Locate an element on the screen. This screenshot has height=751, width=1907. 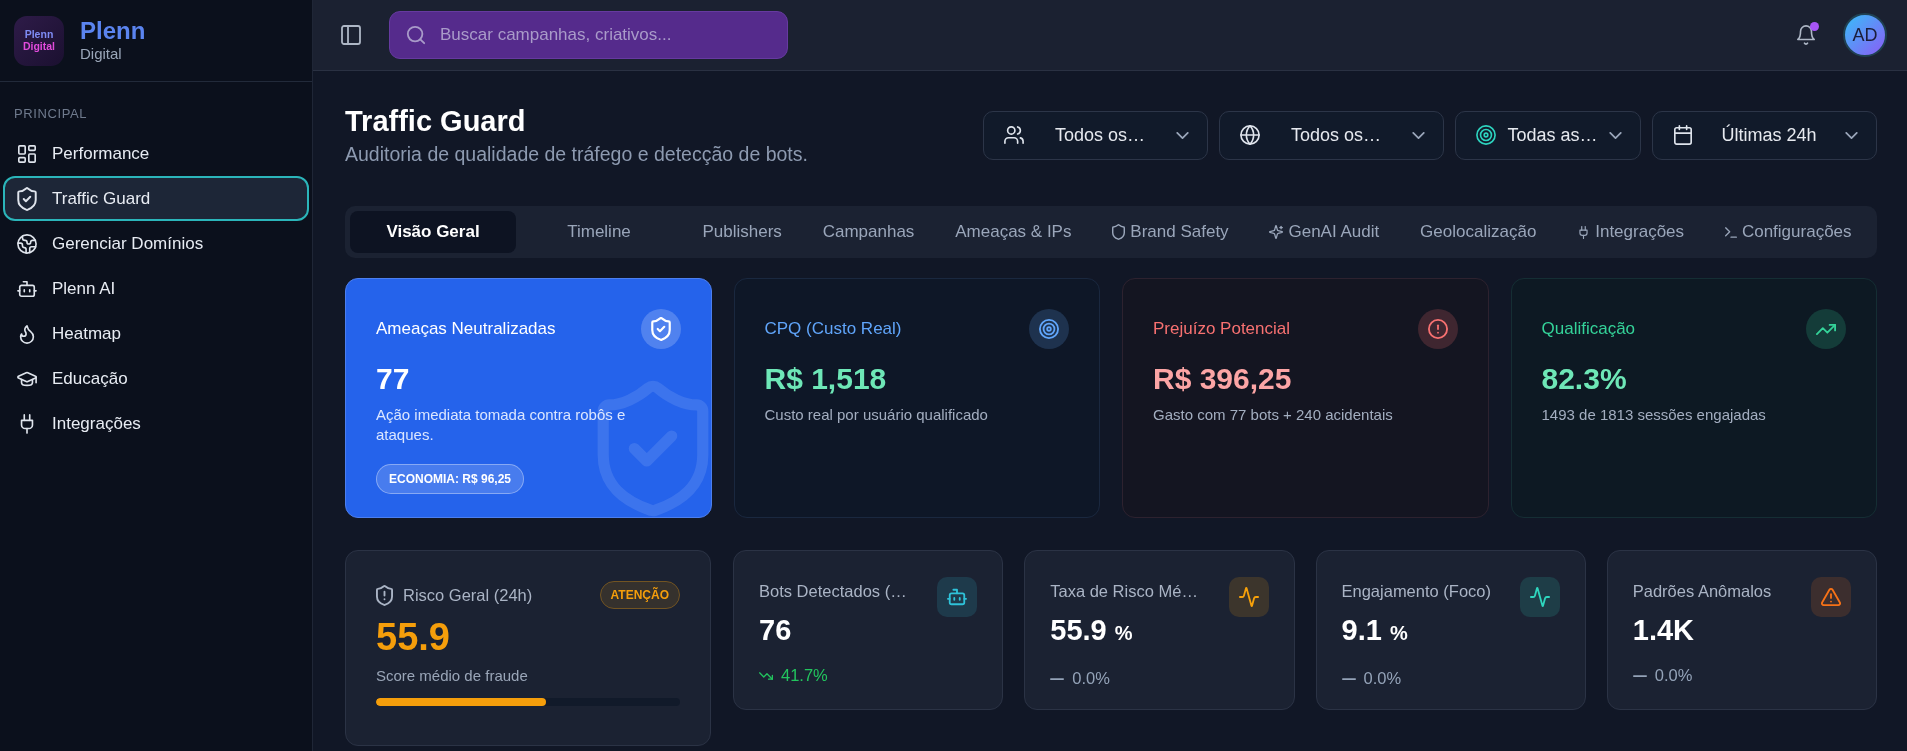
trending-up-icon is located at coordinates (1826, 329).